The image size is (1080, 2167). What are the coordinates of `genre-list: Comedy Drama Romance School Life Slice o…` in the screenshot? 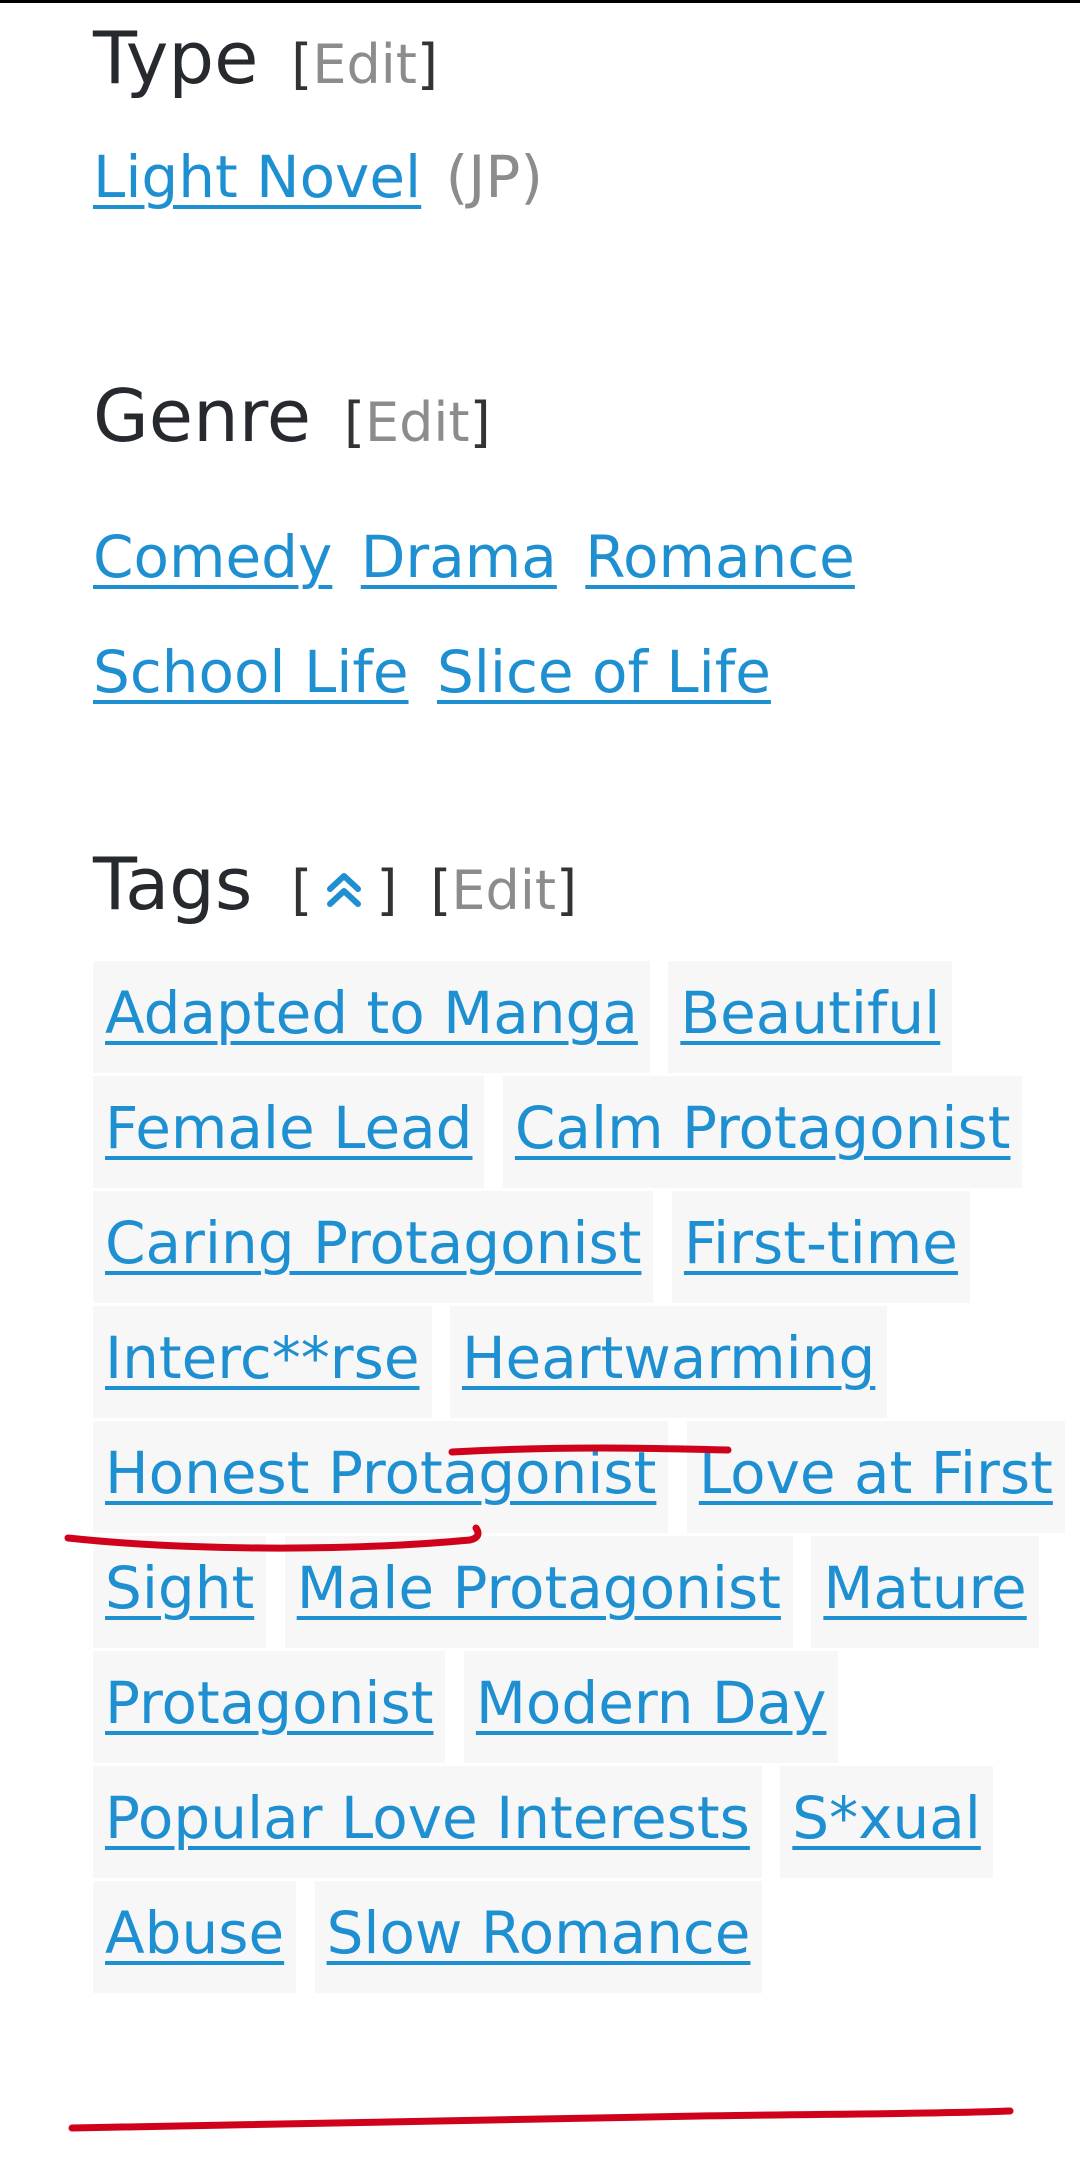 It's located at (573, 615).